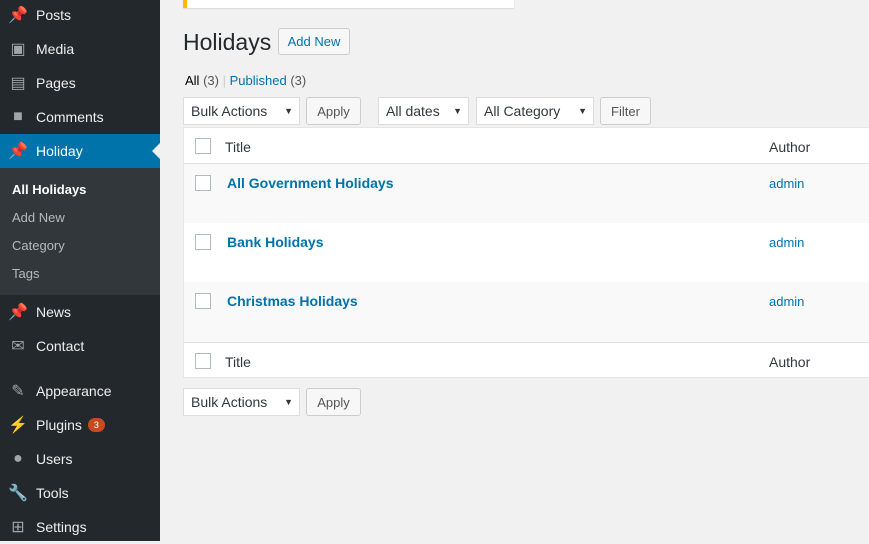 Image resolution: width=869 pixels, height=544 pixels. I want to click on media-icon: ▣, so click(18, 49).